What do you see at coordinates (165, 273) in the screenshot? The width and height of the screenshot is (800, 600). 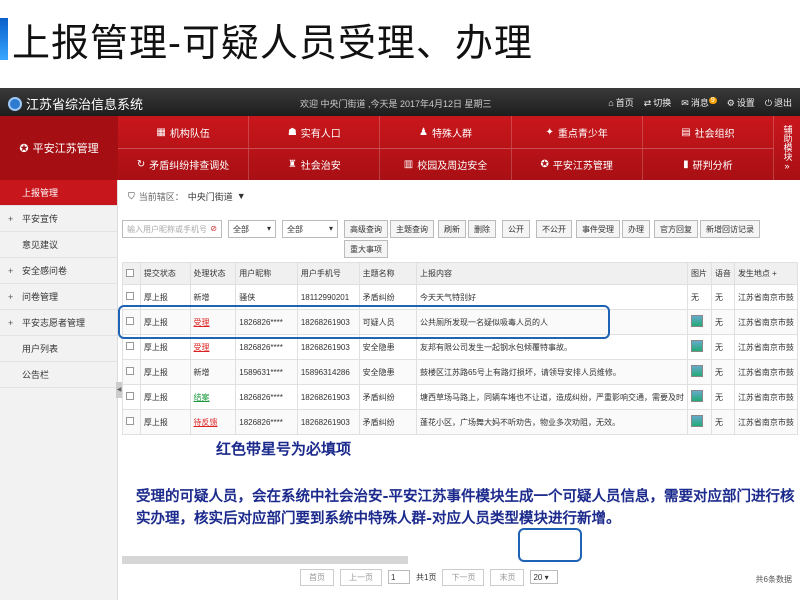 I see `col-submit-status: 提交状态` at bounding box center [165, 273].